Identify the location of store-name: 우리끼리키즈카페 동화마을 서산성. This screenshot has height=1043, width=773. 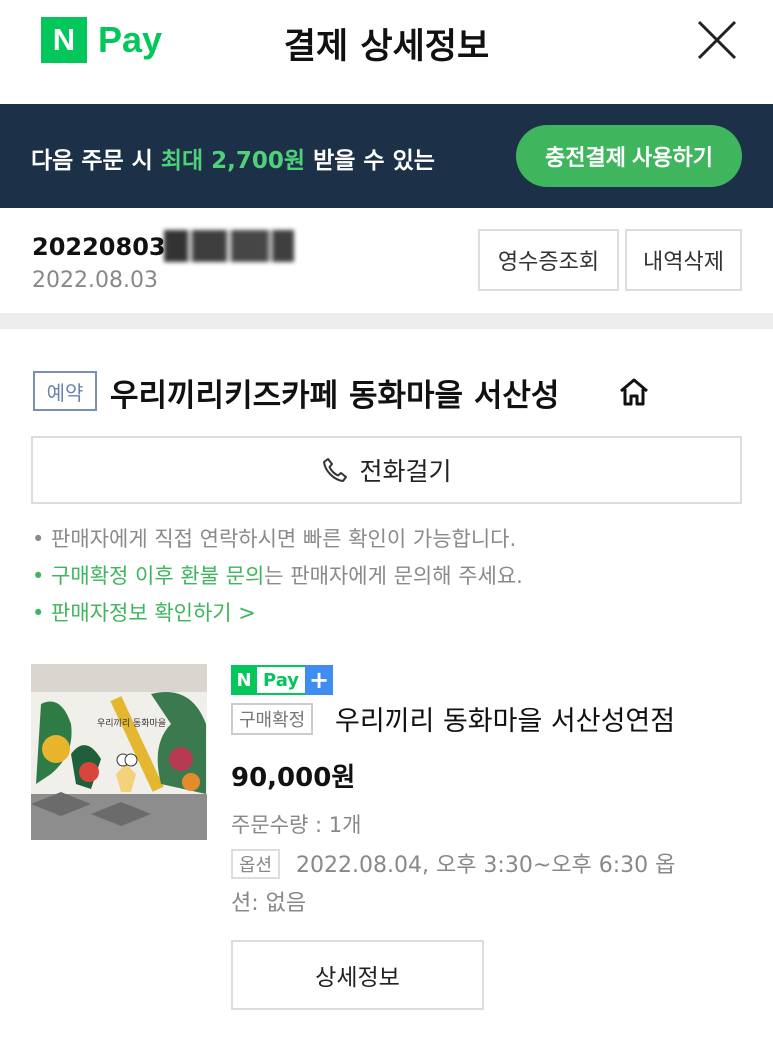
(334, 392).